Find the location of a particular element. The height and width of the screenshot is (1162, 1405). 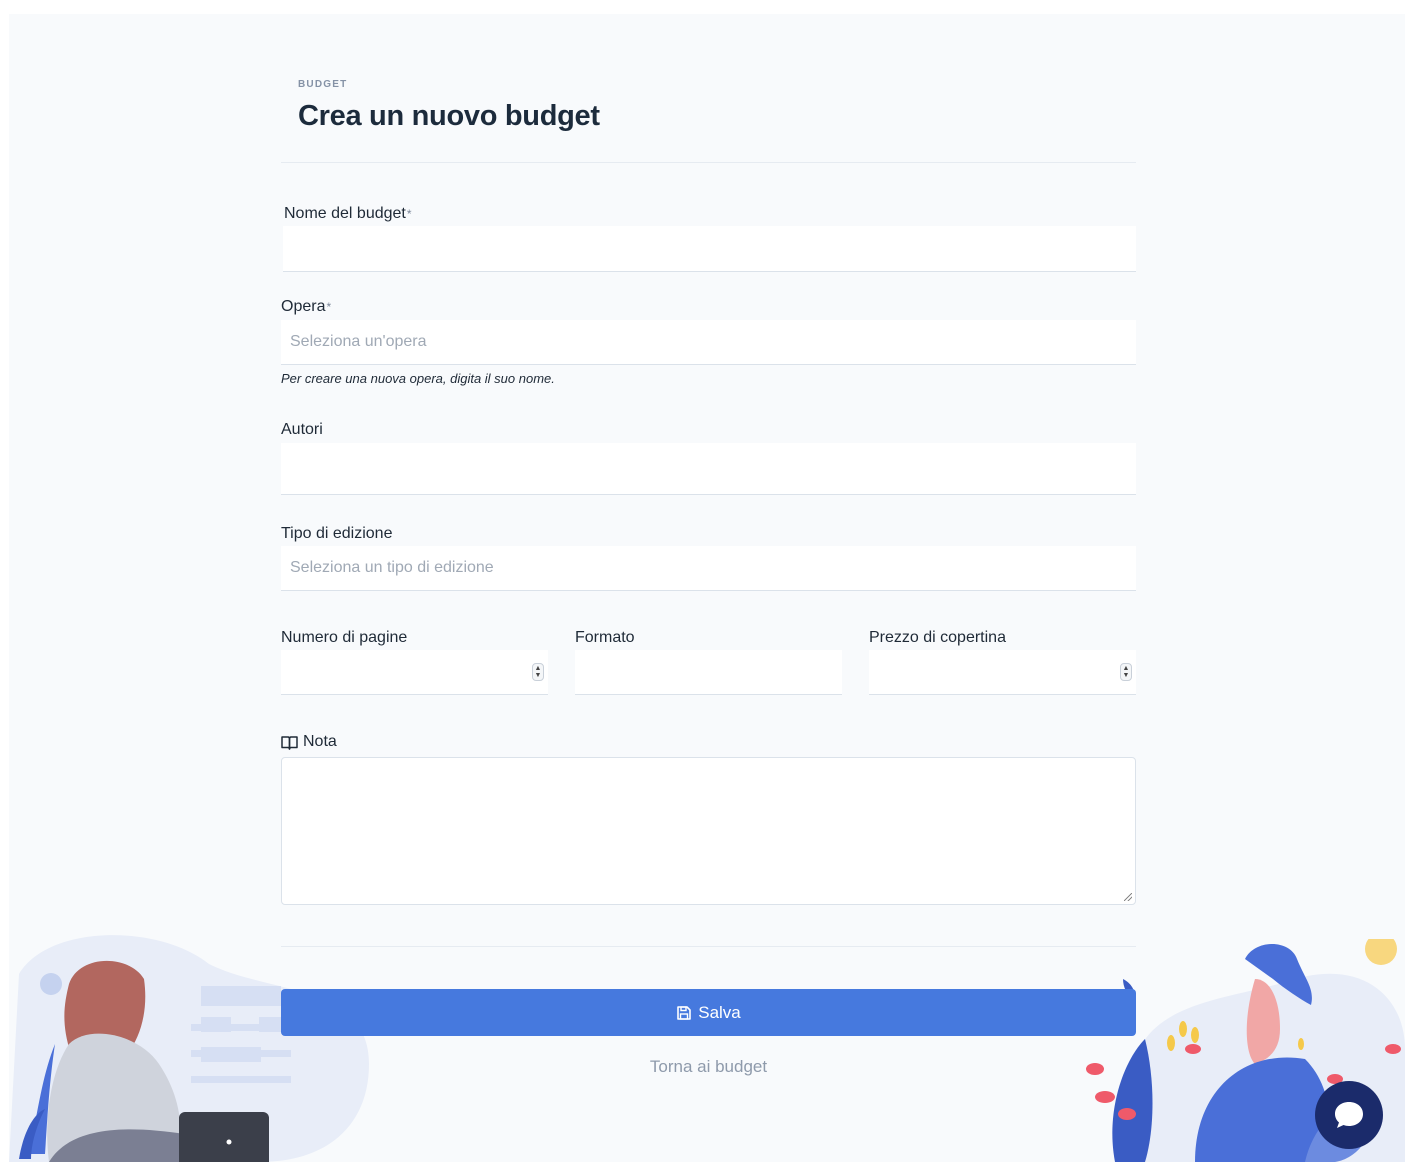

autori-label: Autori is located at coordinates (302, 430).